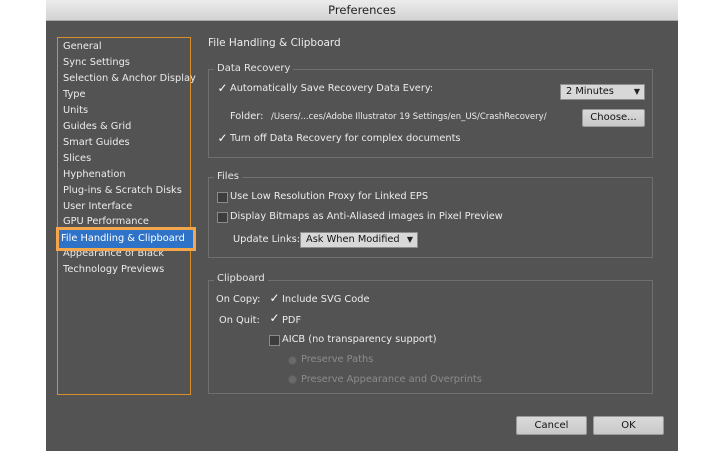 This screenshot has width=725, height=451. What do you see at coordinates (74, 94) in the screenshot?
I see `sidebar-item-type: Type` at bounding box center [74, 94].